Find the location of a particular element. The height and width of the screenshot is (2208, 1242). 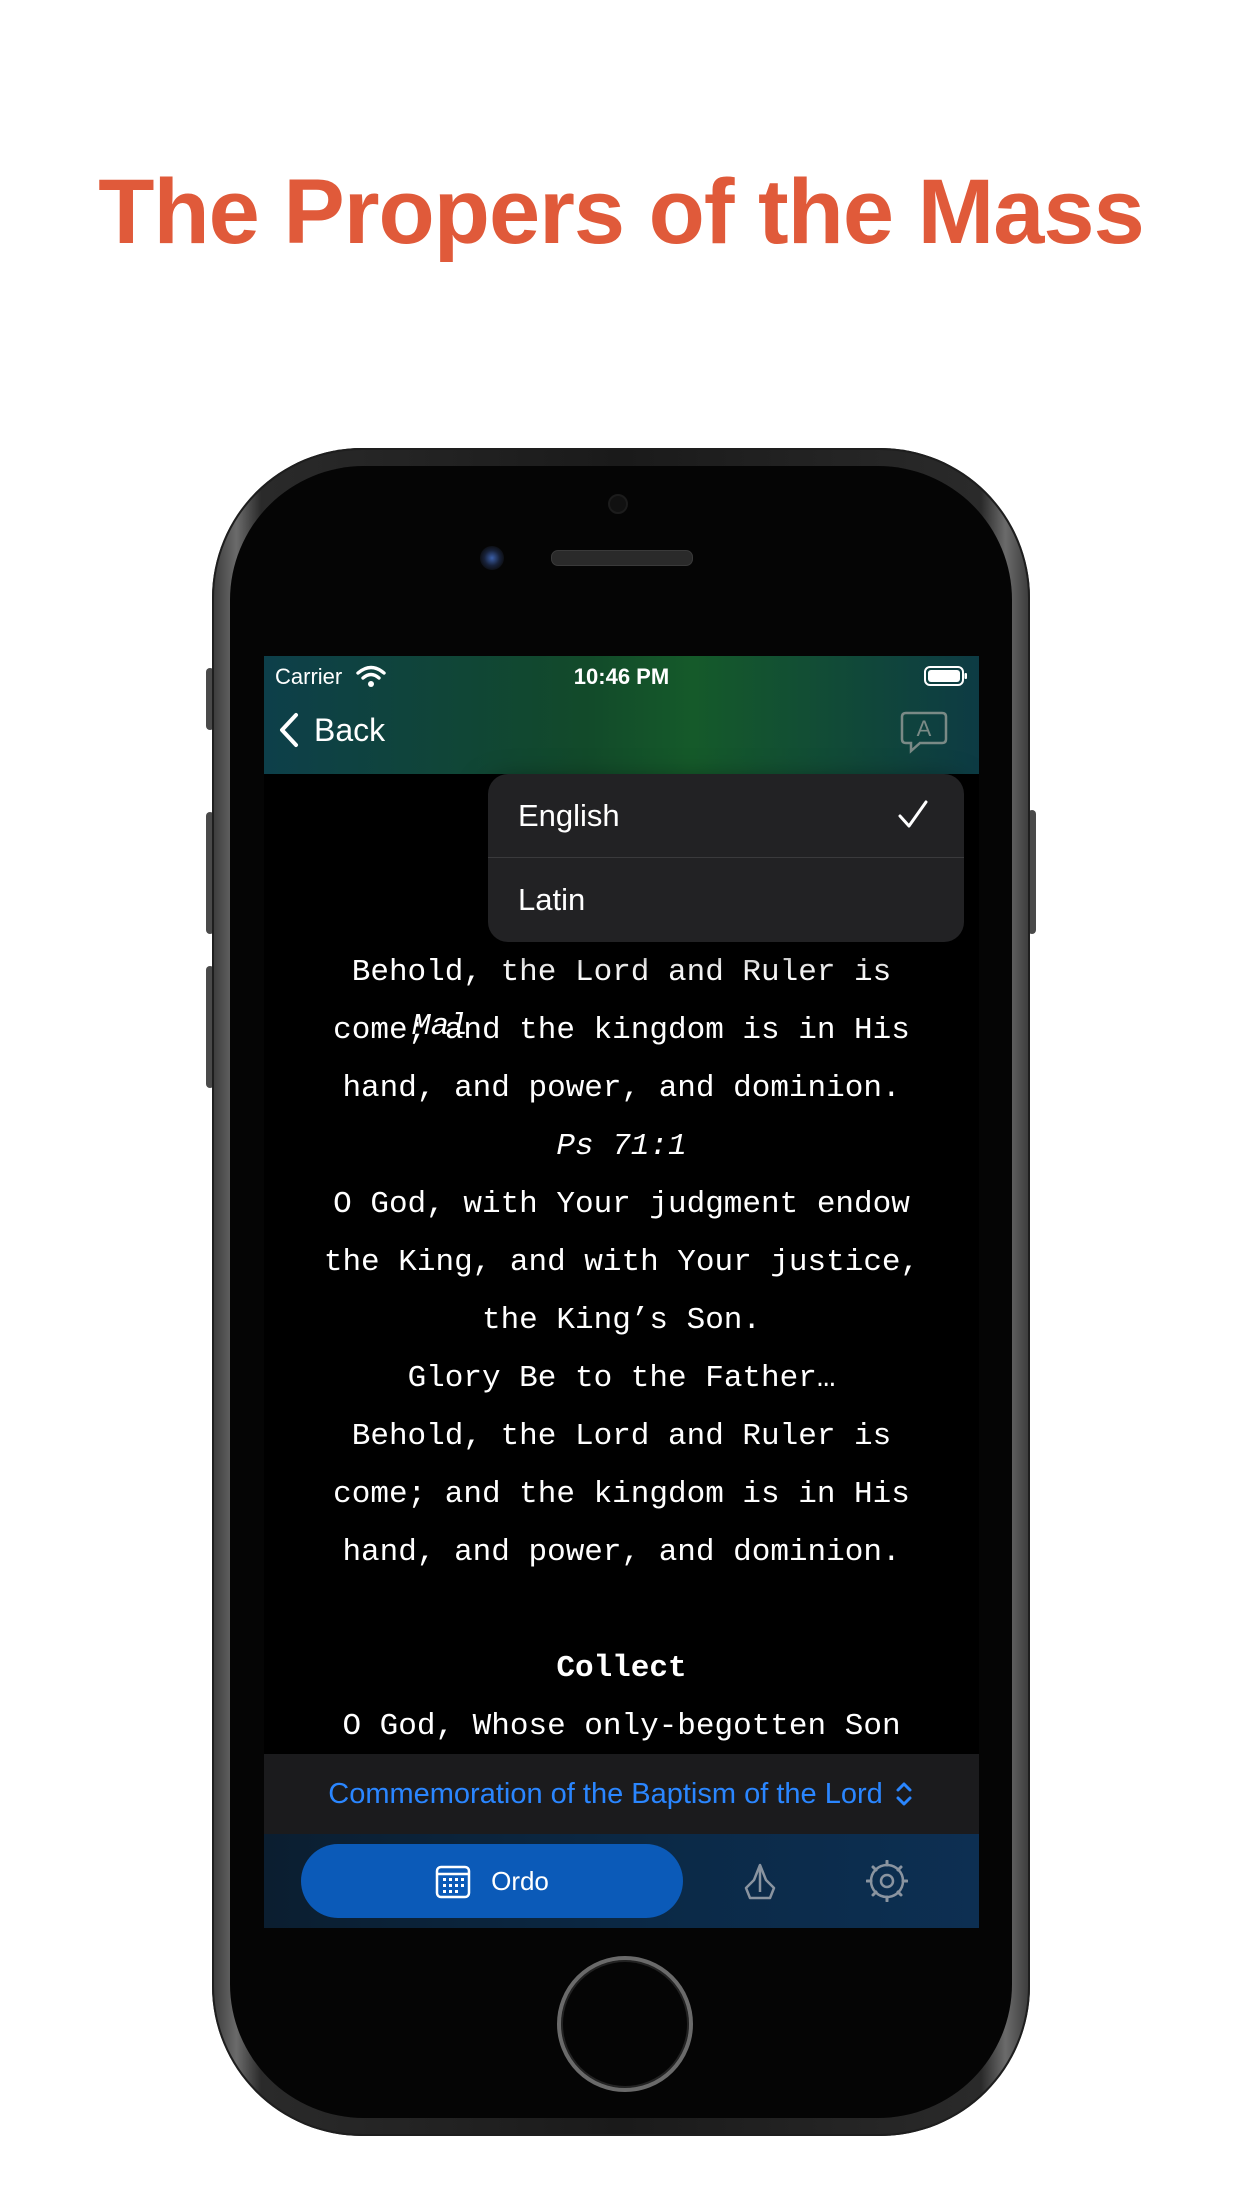

tab-ordo: Ordo is located at coordinates (492, 1881).